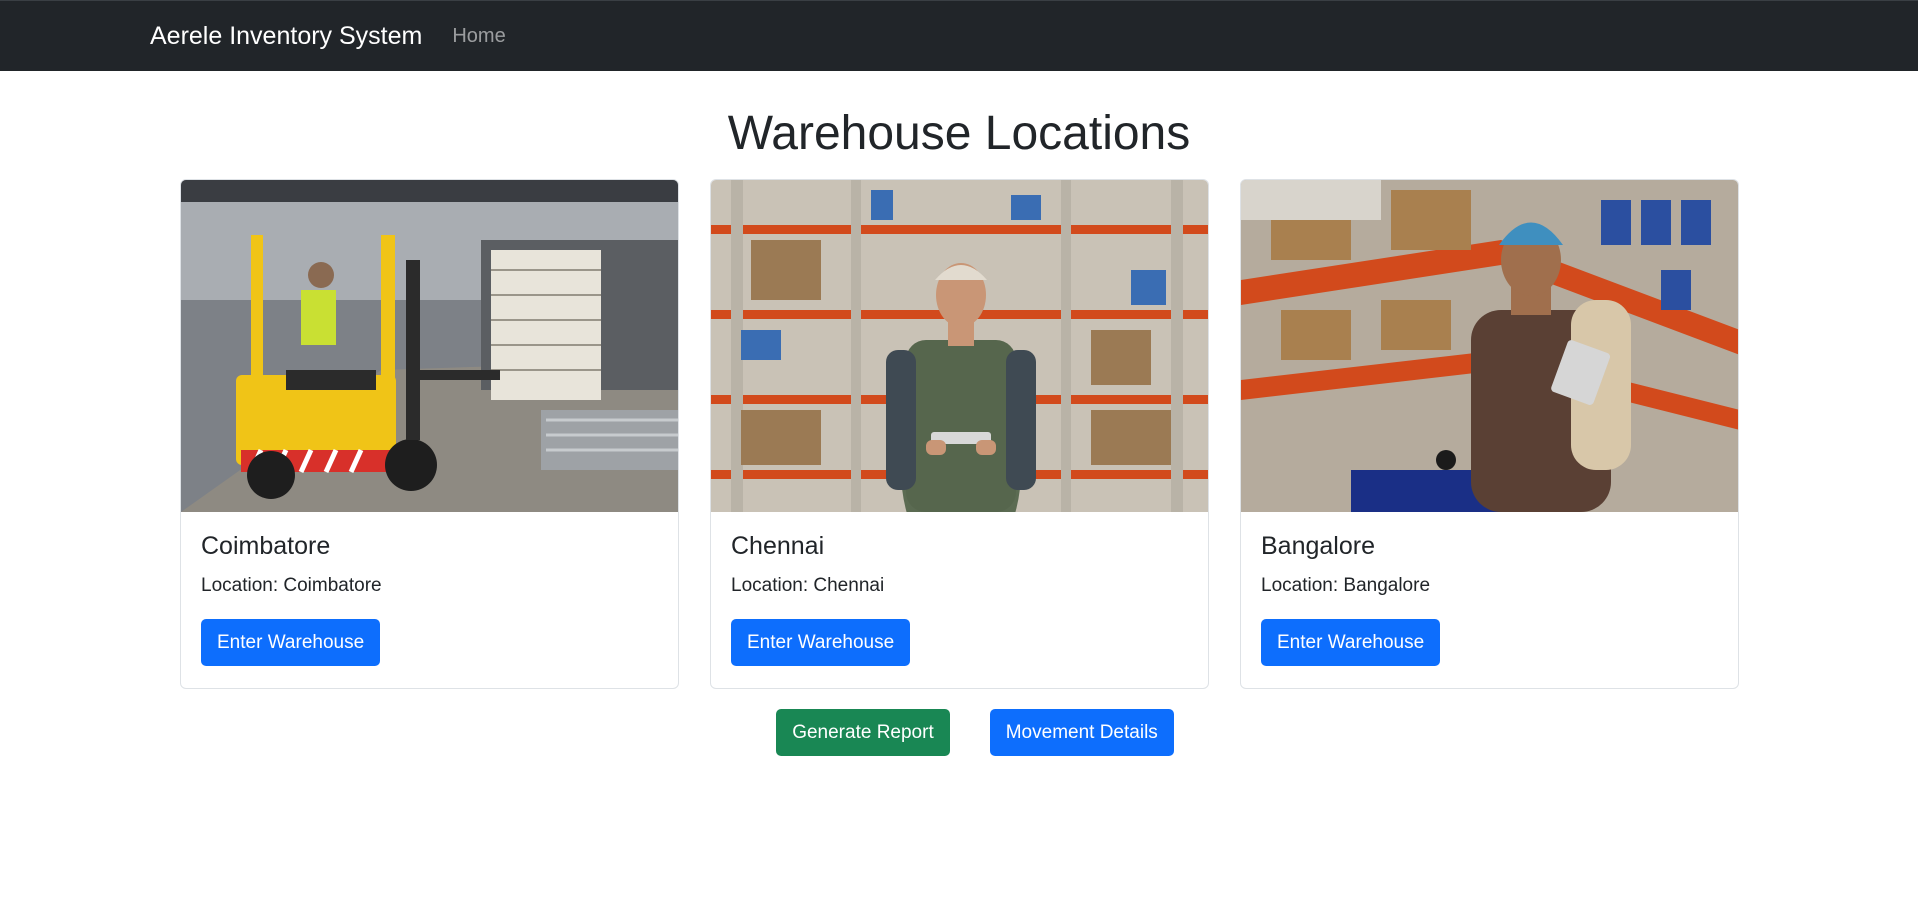  Describe the element at coordinates (1318, 546) in the screenshot. I see `warehouse-name: Bangalore` at that location.